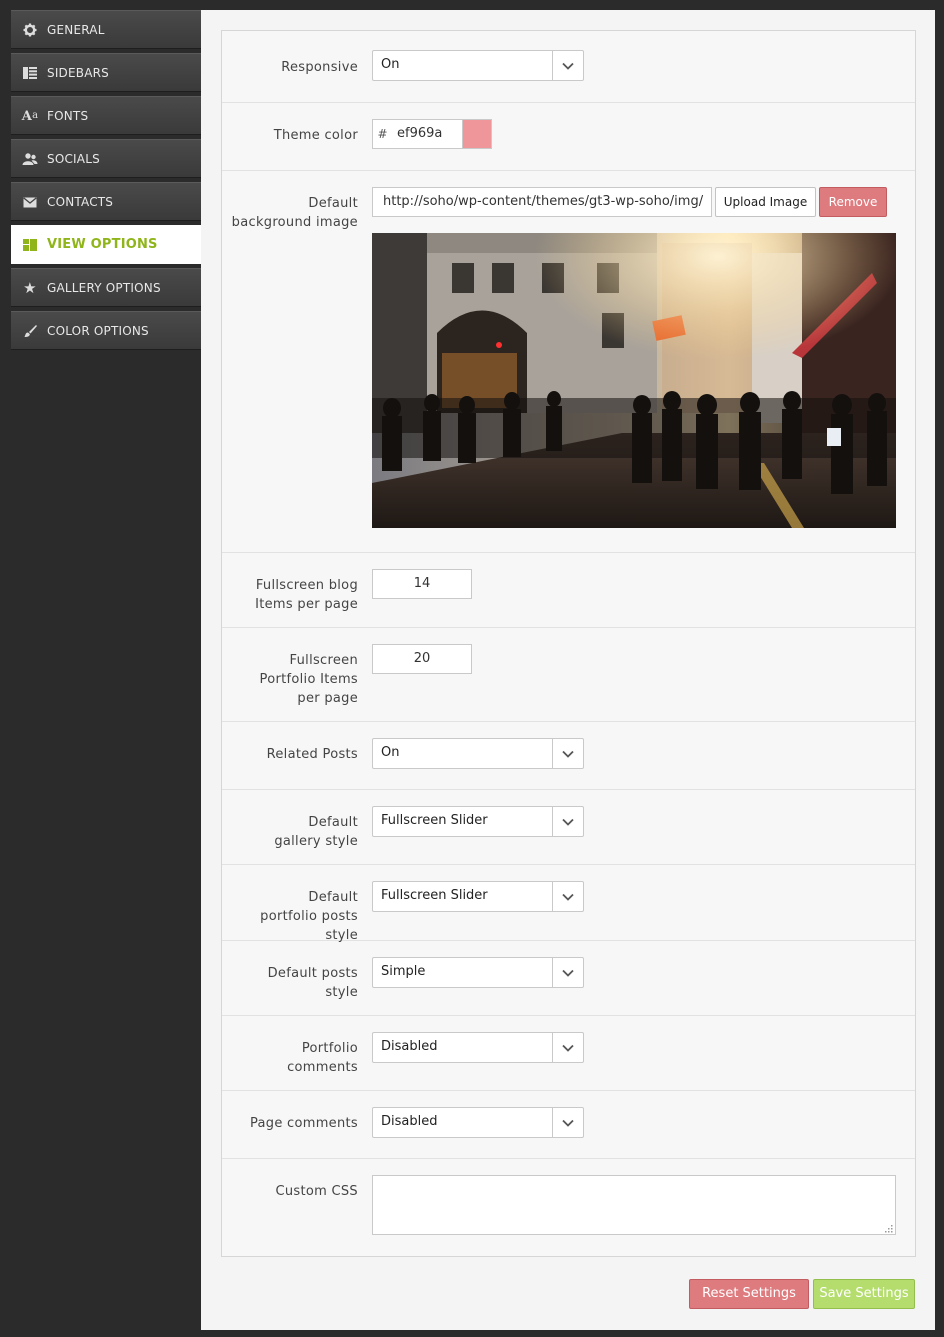 Image resolution: width=944 pixels, height=1337 pixels. I want to click on page-comments-label: Page comments, so click(303, 1123).